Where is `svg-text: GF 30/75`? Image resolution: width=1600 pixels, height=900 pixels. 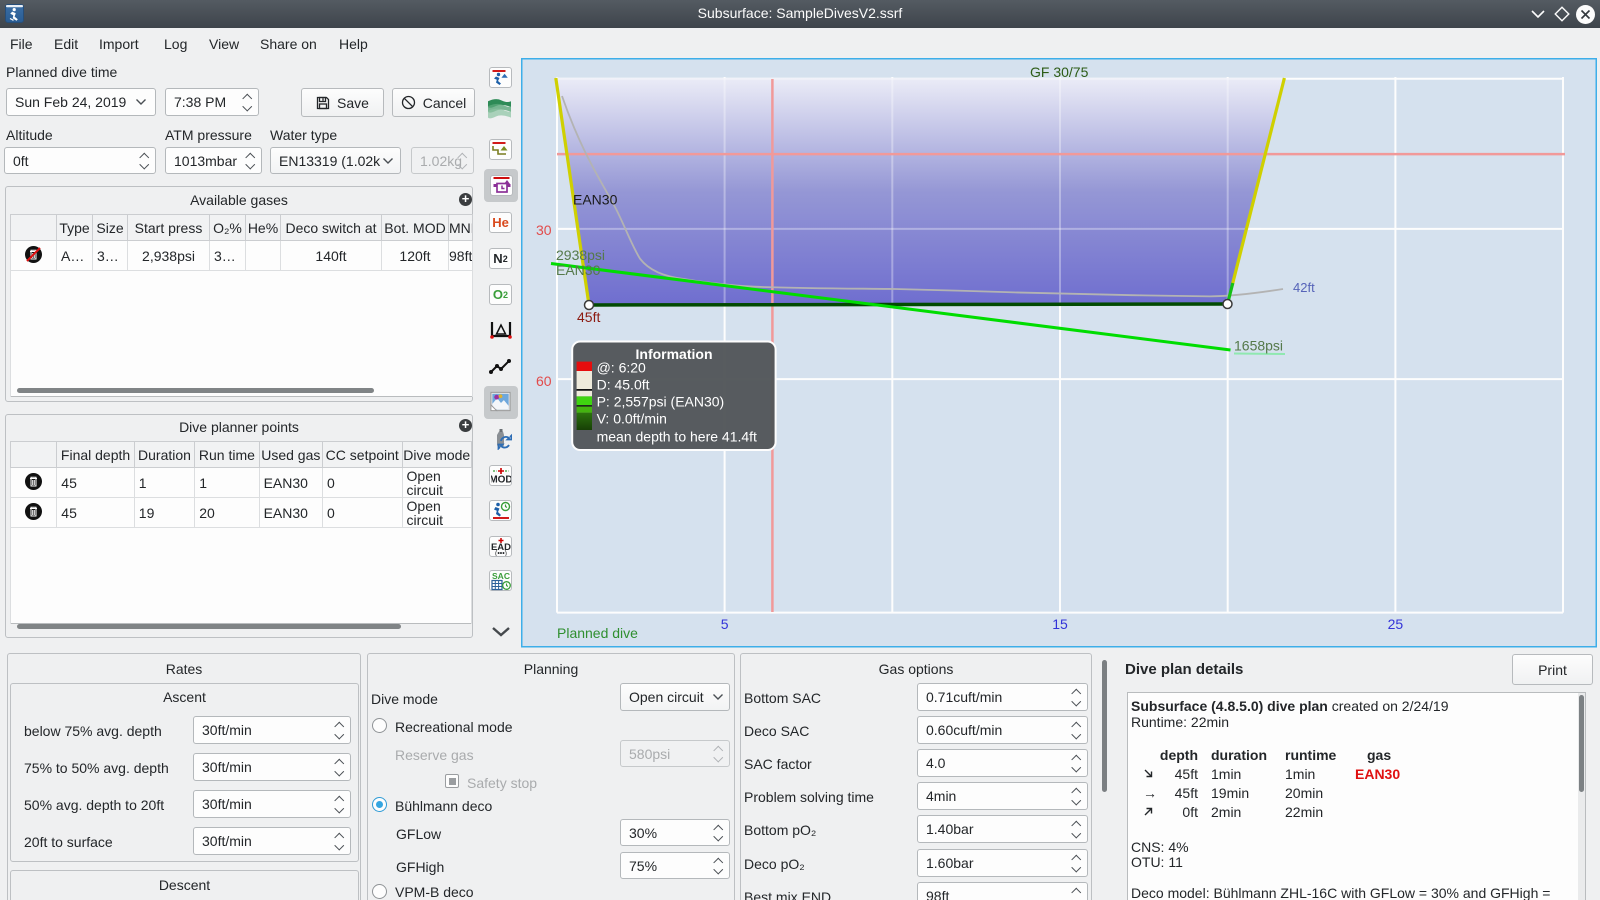
svg-text: GF 30/75 is located at coordinates (1059, 72).